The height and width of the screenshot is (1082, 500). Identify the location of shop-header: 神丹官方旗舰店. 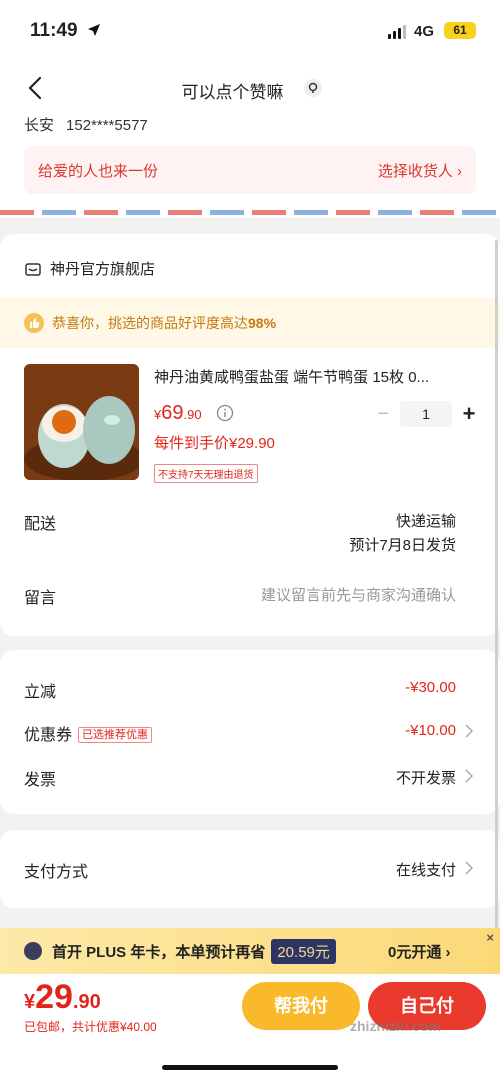
(89, 268).